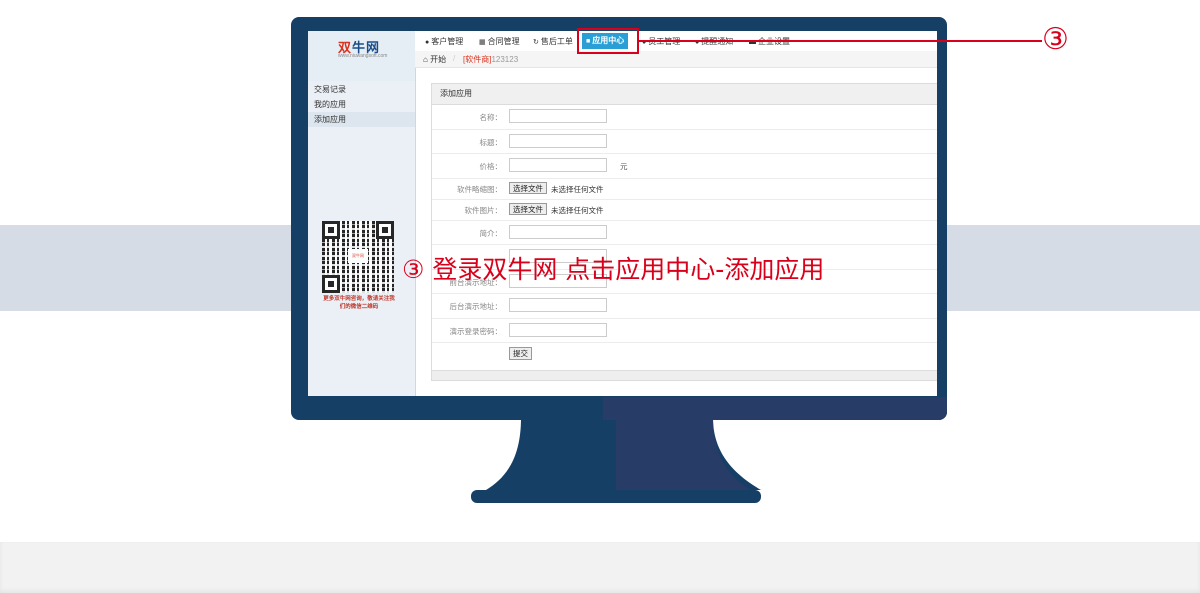 The width and height of the screenshot is (1200, 593). I want to click on demo-password-input, so click(558, 329).